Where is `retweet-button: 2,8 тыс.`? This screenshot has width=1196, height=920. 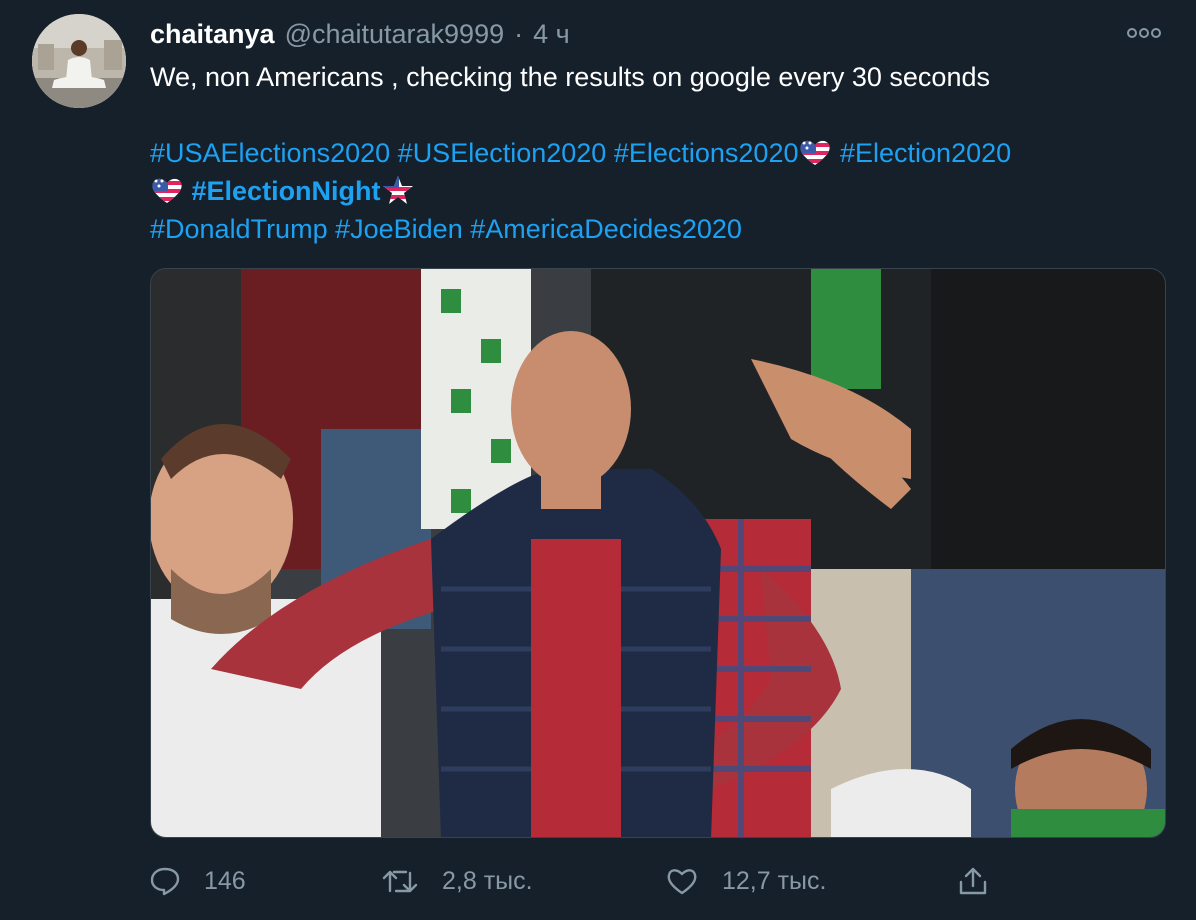 retweet-button: 2,8 тыс. is located at coordinates (457, 881).